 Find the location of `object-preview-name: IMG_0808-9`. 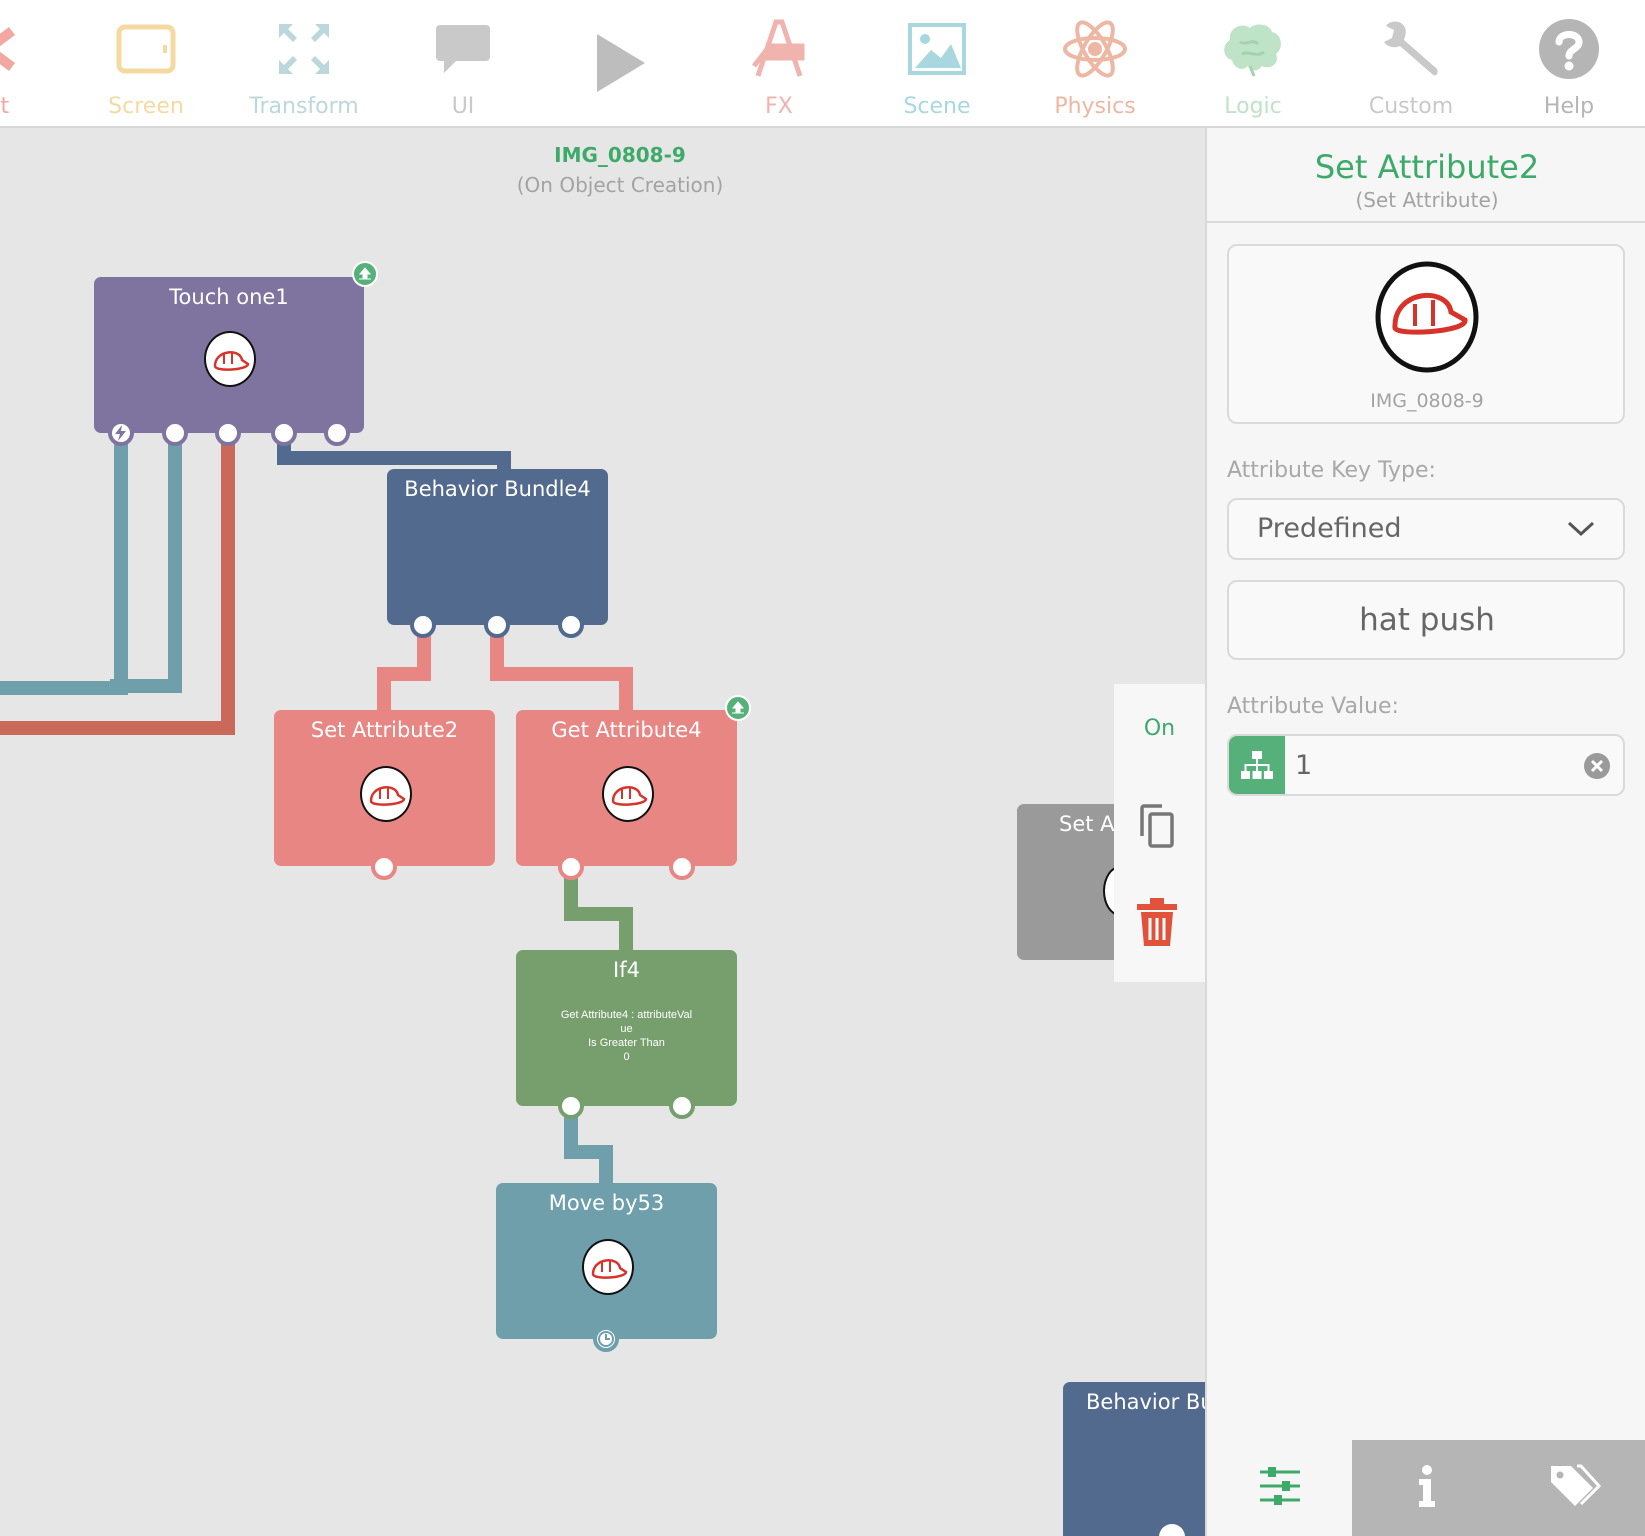

object-preview-name: IMG_0808-9 is located at coordinates (1427, 401).